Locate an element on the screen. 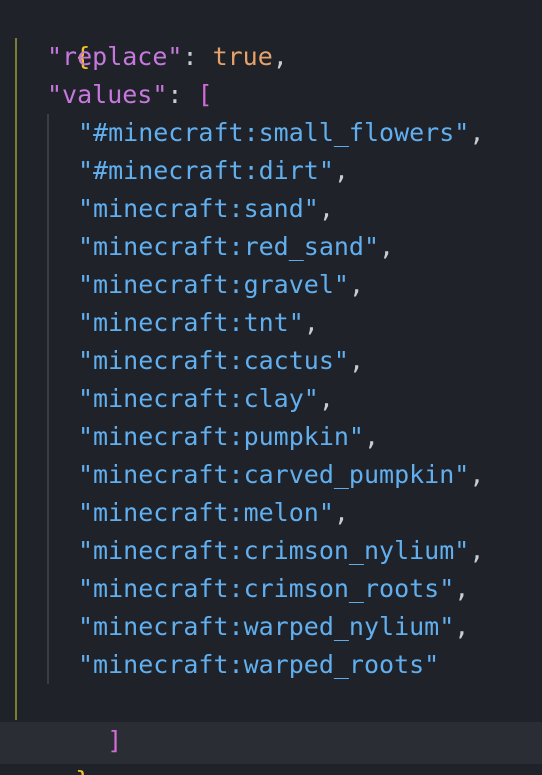 The height and width of the screenshot is (775, 542). value-line: "minecraft:sand", is located at coordinates (206, 209).